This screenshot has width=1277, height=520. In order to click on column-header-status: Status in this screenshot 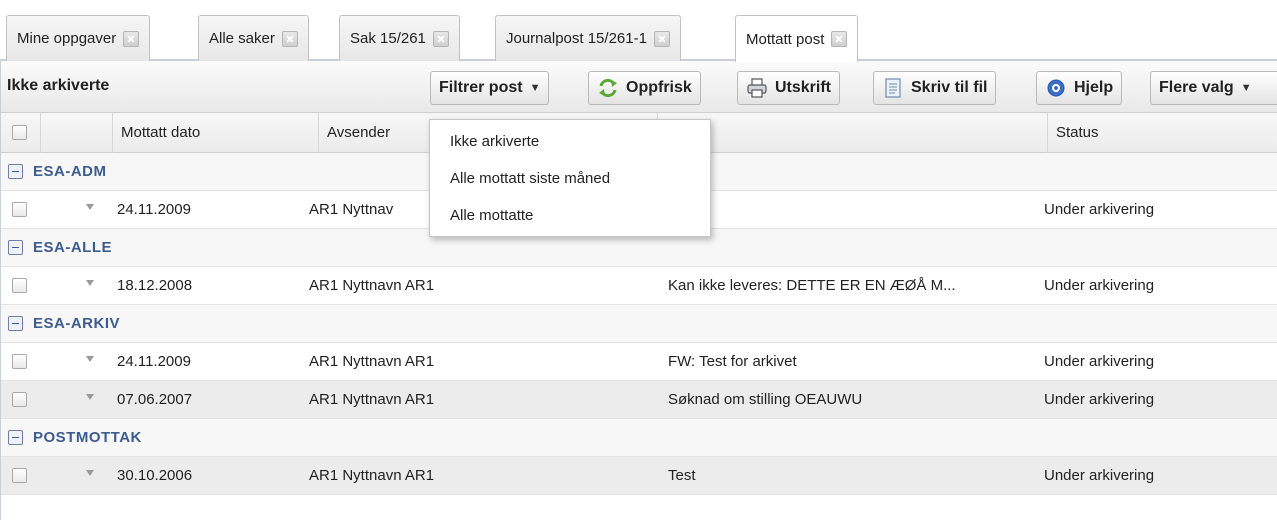, I will do `click(1162, 133)`.